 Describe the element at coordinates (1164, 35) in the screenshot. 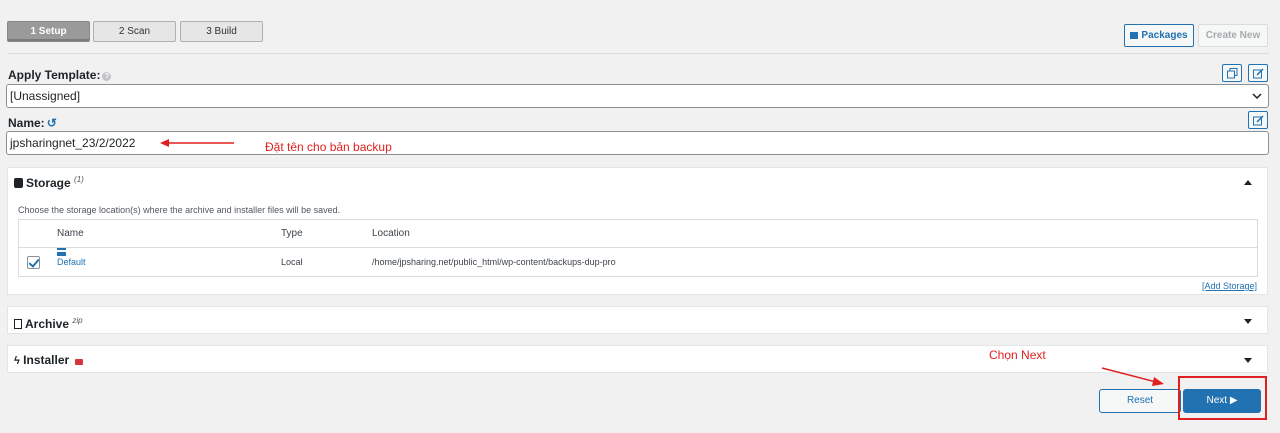

I see `packages-label: Packages` at that location.